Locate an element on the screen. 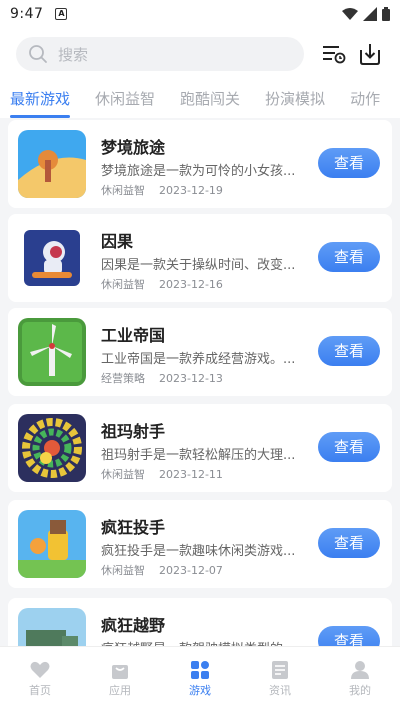 This screenshot has width=400, height=710. game-meta: 休闲益智 2023-12-11 is located at coordinates (169, 474).